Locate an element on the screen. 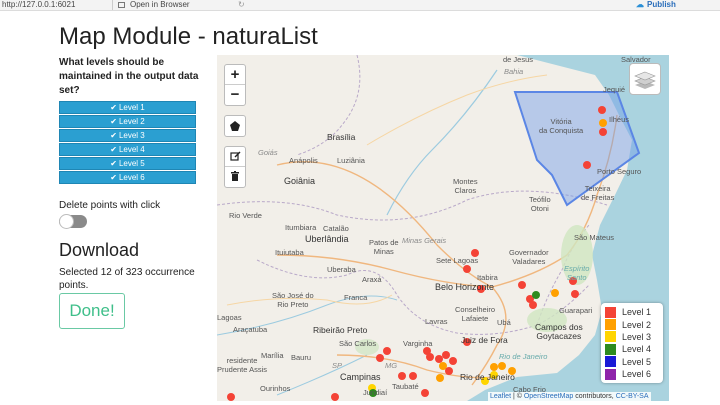  place-label-rio-verde: Rio Verde is located at coordinates (245, 215).